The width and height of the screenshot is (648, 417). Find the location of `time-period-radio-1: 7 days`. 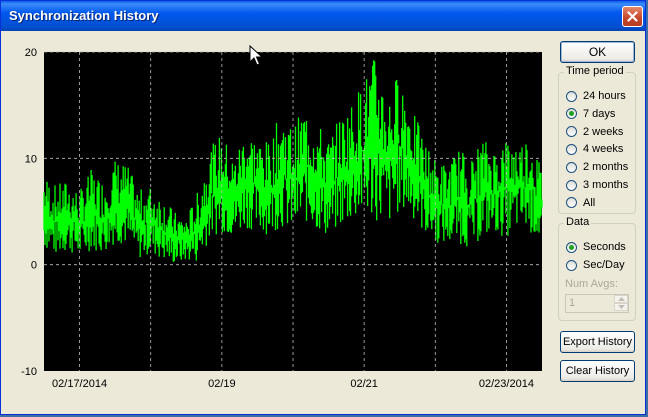

time-period-radio-1: 7 days is located at coordinates (590, 114).